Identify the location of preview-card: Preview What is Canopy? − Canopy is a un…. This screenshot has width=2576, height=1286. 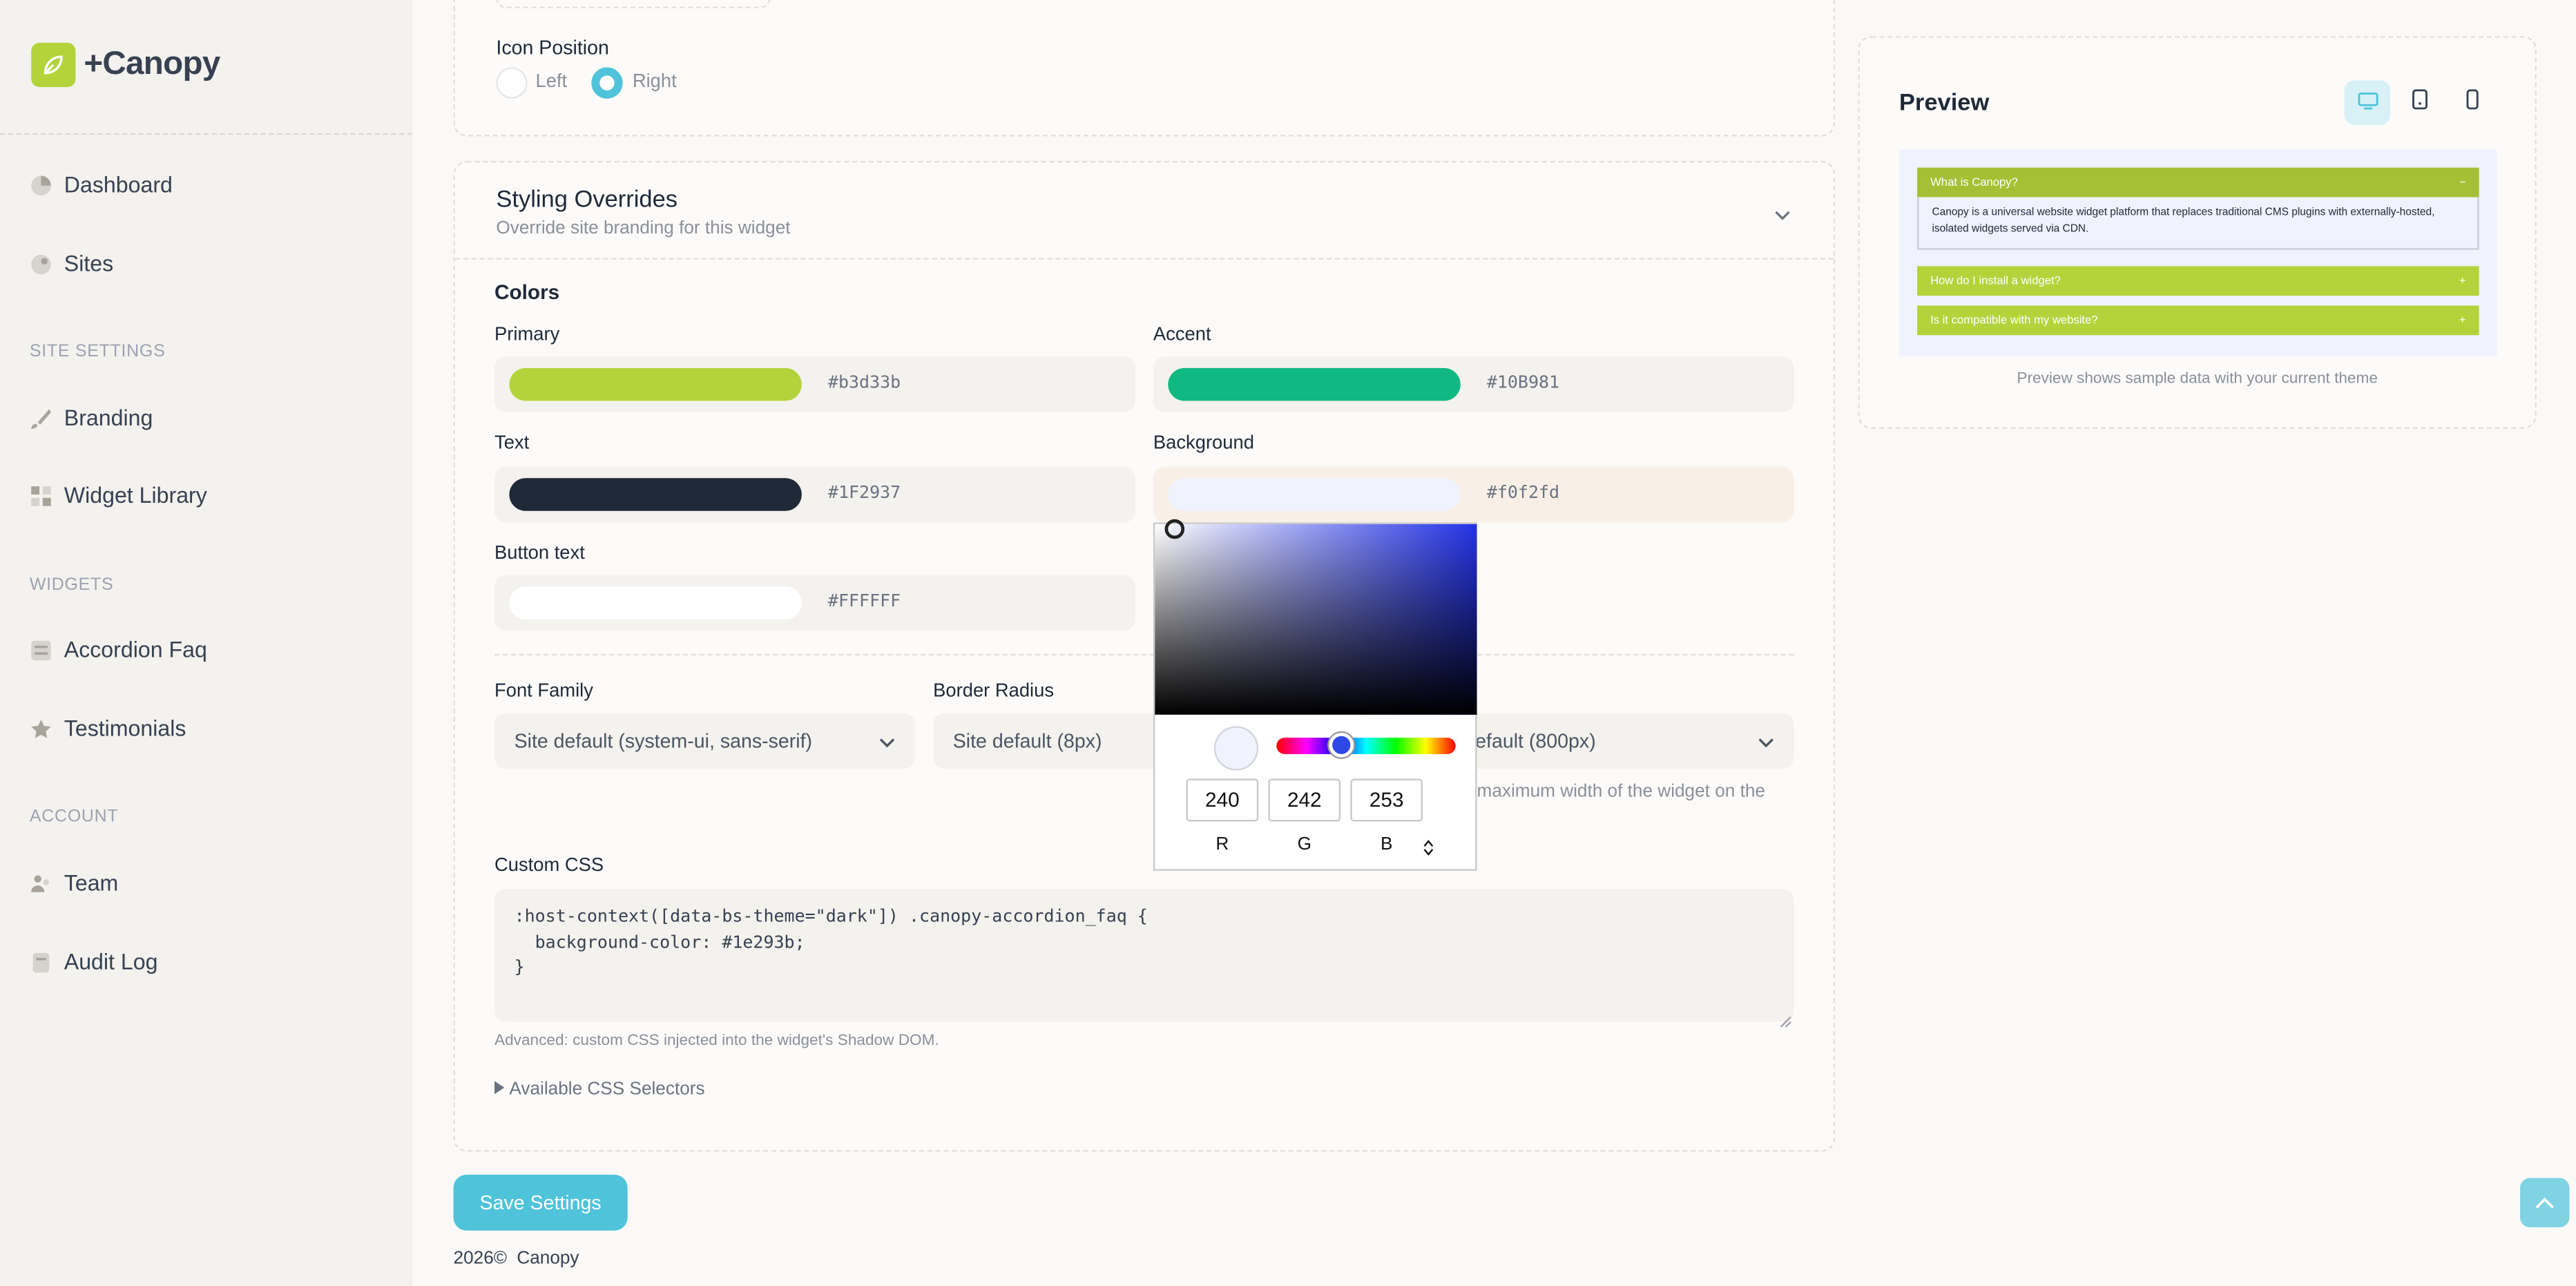
(2197, 232).